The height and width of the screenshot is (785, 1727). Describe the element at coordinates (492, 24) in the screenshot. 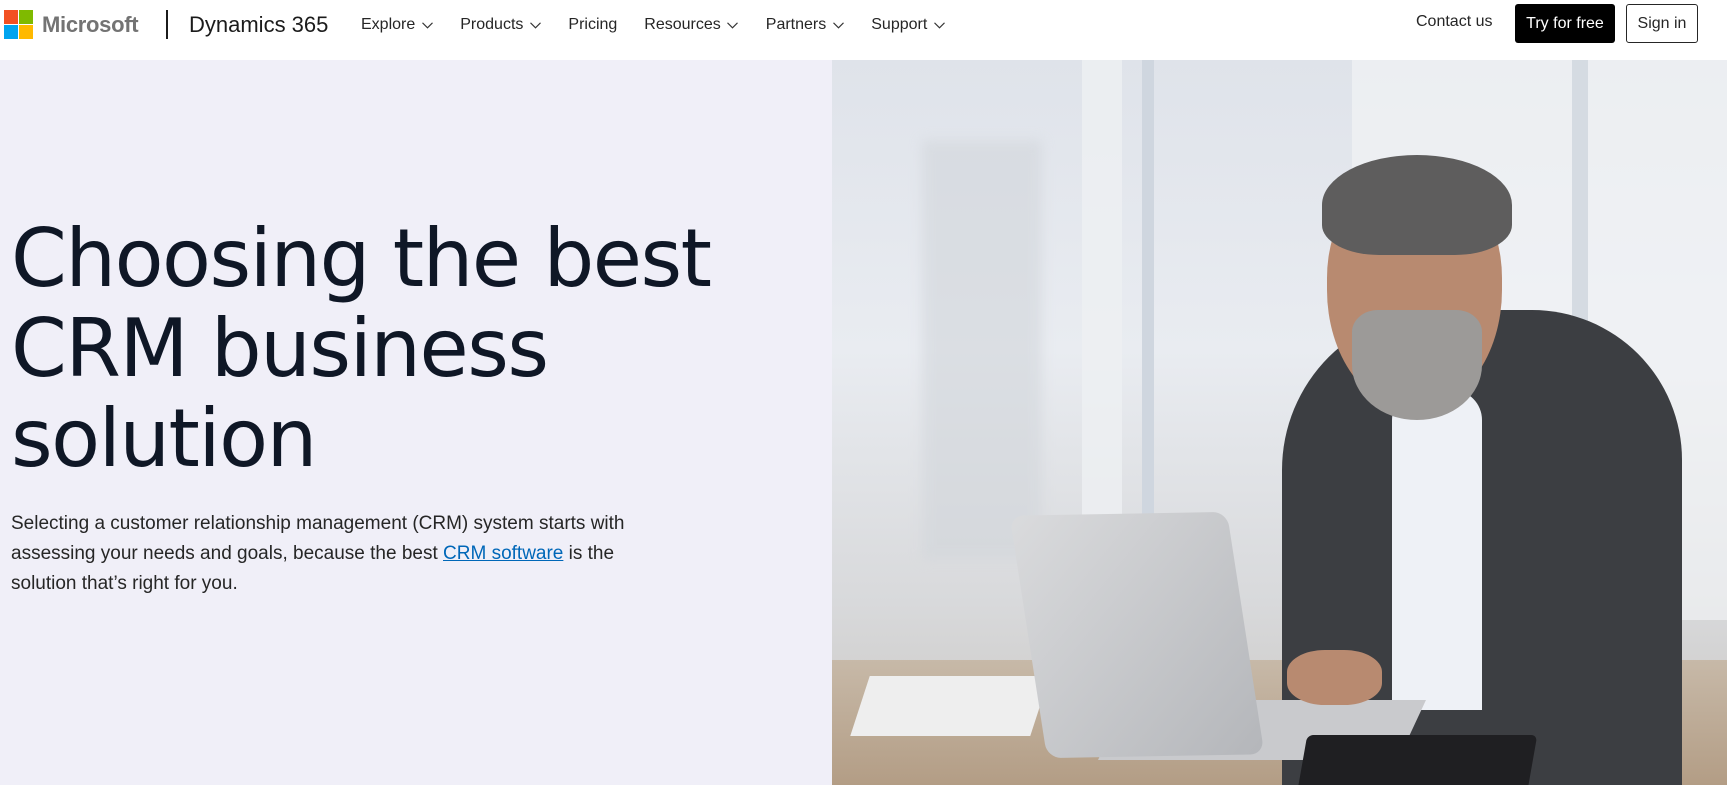

I see `nav-item-label: Products` at that location.